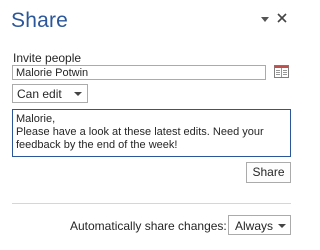 The image size is (320, 250). I want to click on auto-share-dropdown: Always, so click(259, 225).